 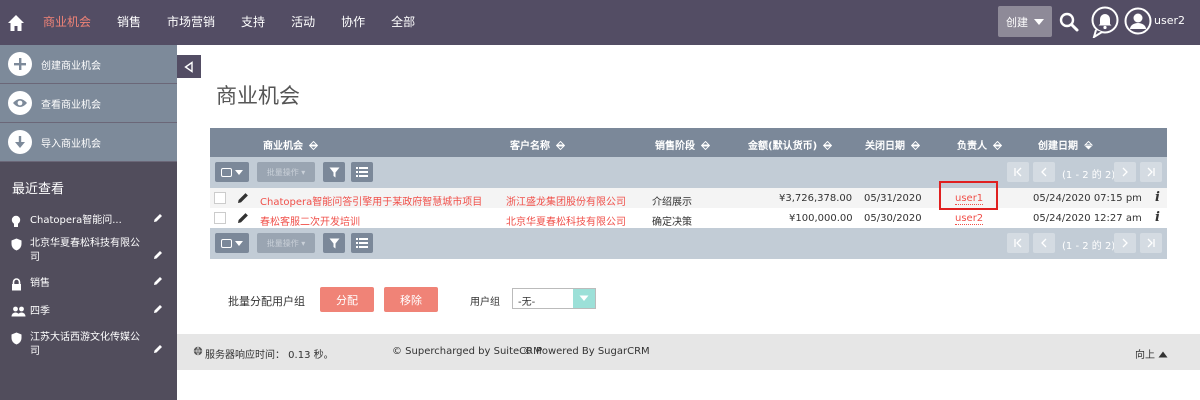 What do you see at coordinates (88, 251) in the screenshot?
I see `recent-item: 北京华夏春松科技有限公司` at bounding box center [88, 251].